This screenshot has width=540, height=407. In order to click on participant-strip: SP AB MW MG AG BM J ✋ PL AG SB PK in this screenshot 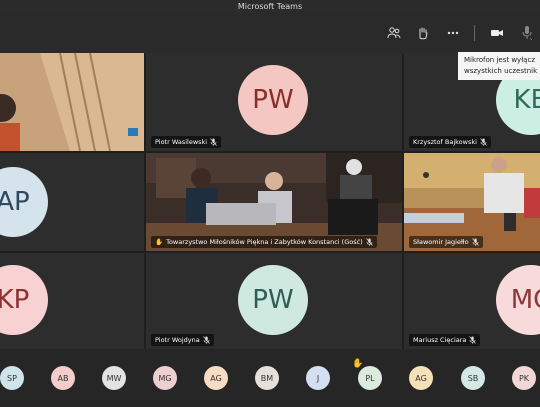, I will do `click(270, 378)`.